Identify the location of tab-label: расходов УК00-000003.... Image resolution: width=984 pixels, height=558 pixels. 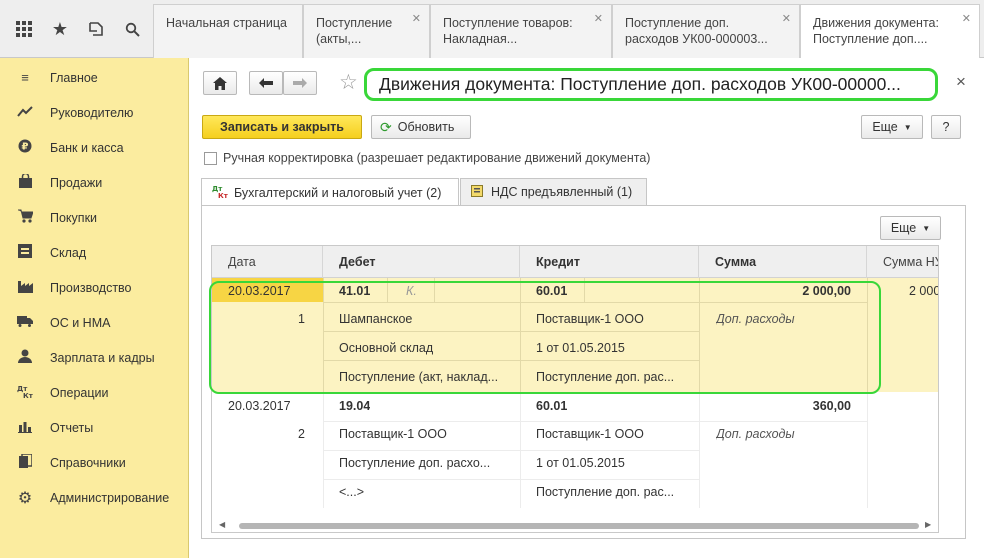
(696, 39).